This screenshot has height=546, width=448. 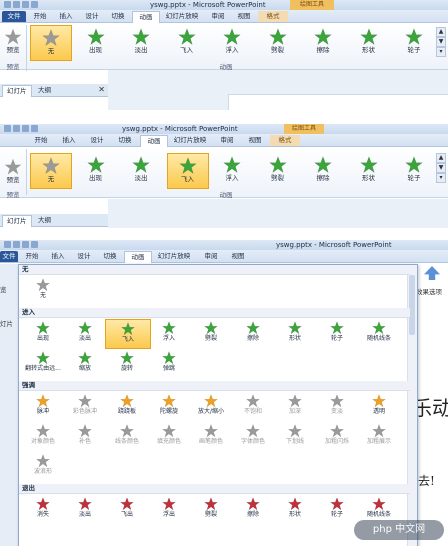 I want to click on tab-3: 切换, so click(x=125, y=140).